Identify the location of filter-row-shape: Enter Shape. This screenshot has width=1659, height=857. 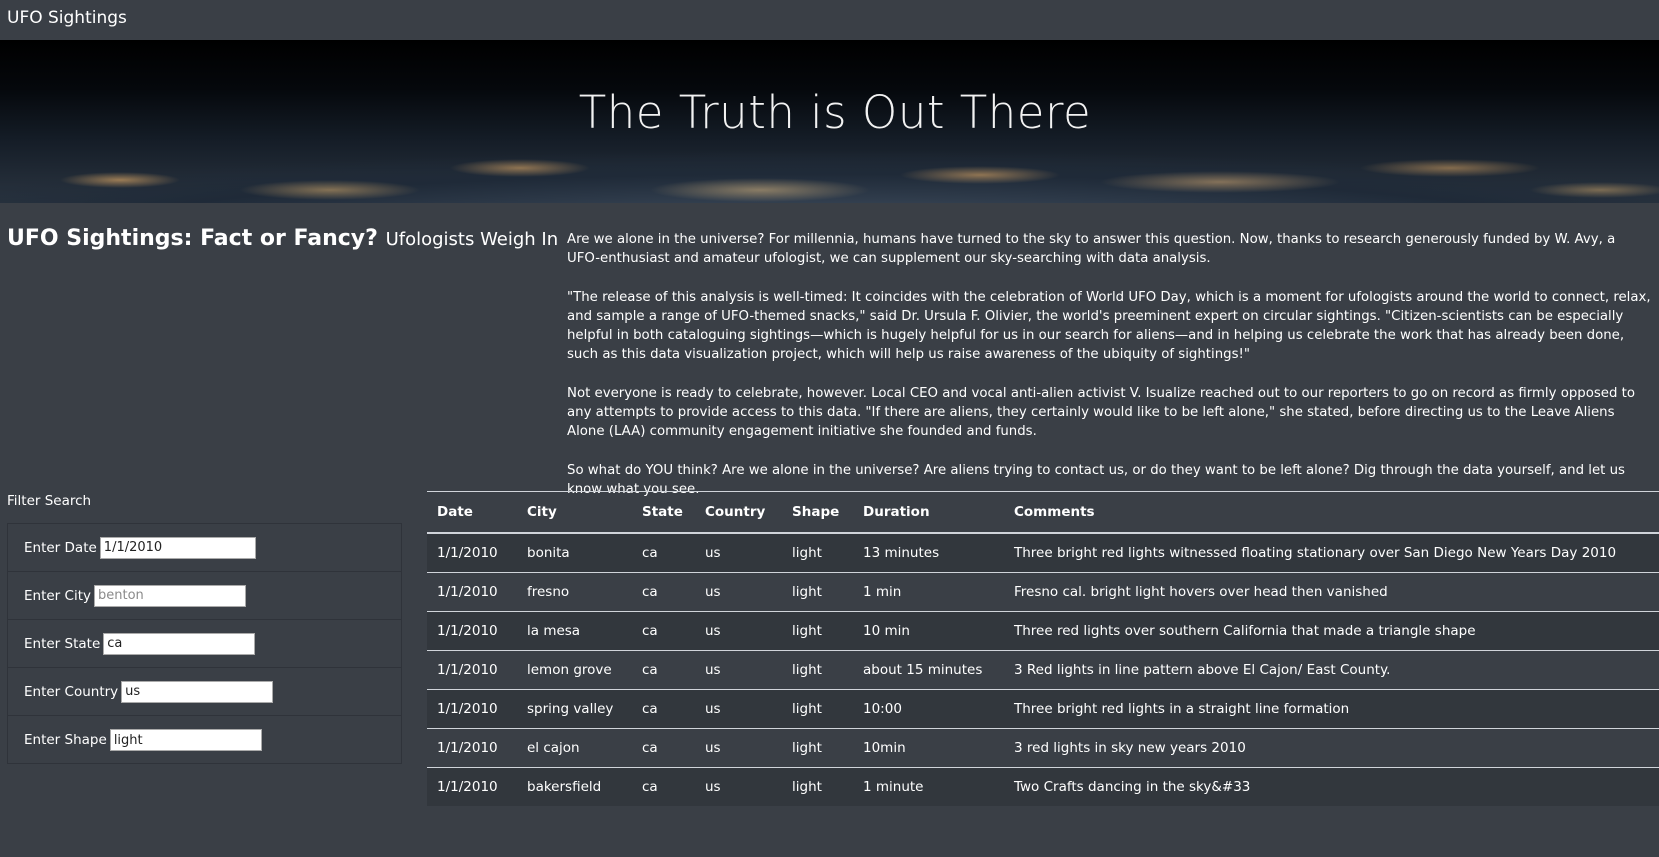
(204, 740).